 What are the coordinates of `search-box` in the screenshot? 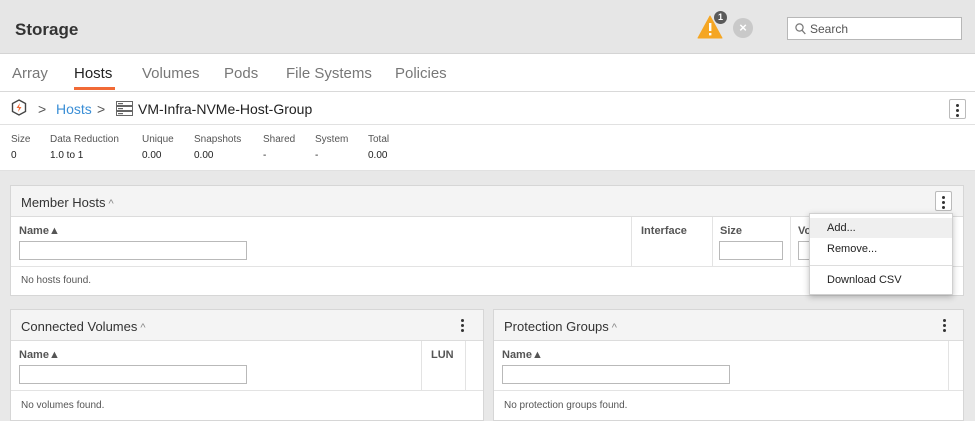 It's located at (874, 28).